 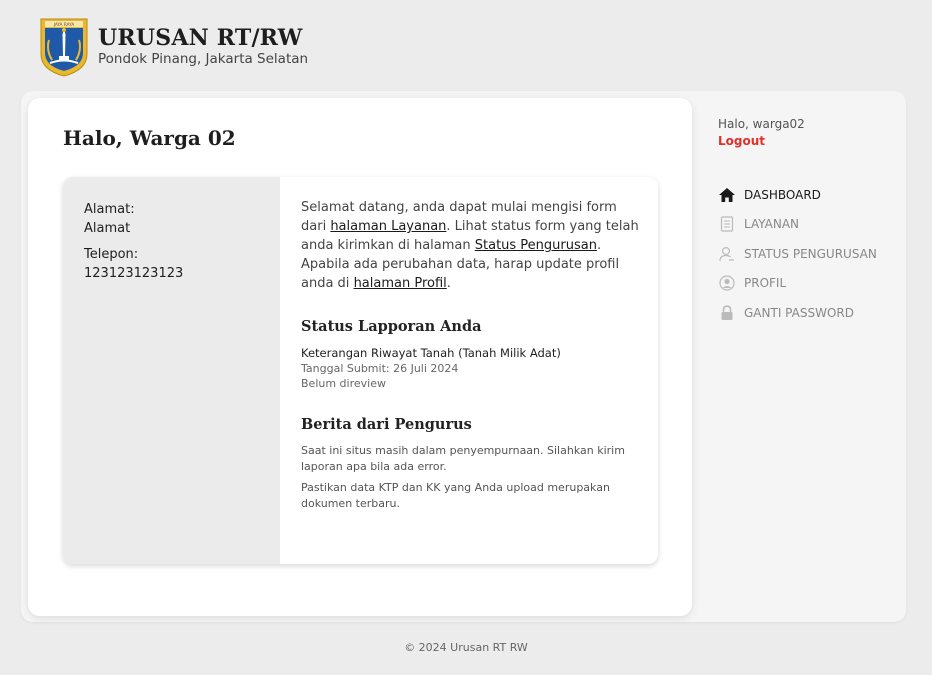 What do you see at coordinates (727, 313) in the screenshot?
I see `lock-icon` at bounding box center [727, 313].